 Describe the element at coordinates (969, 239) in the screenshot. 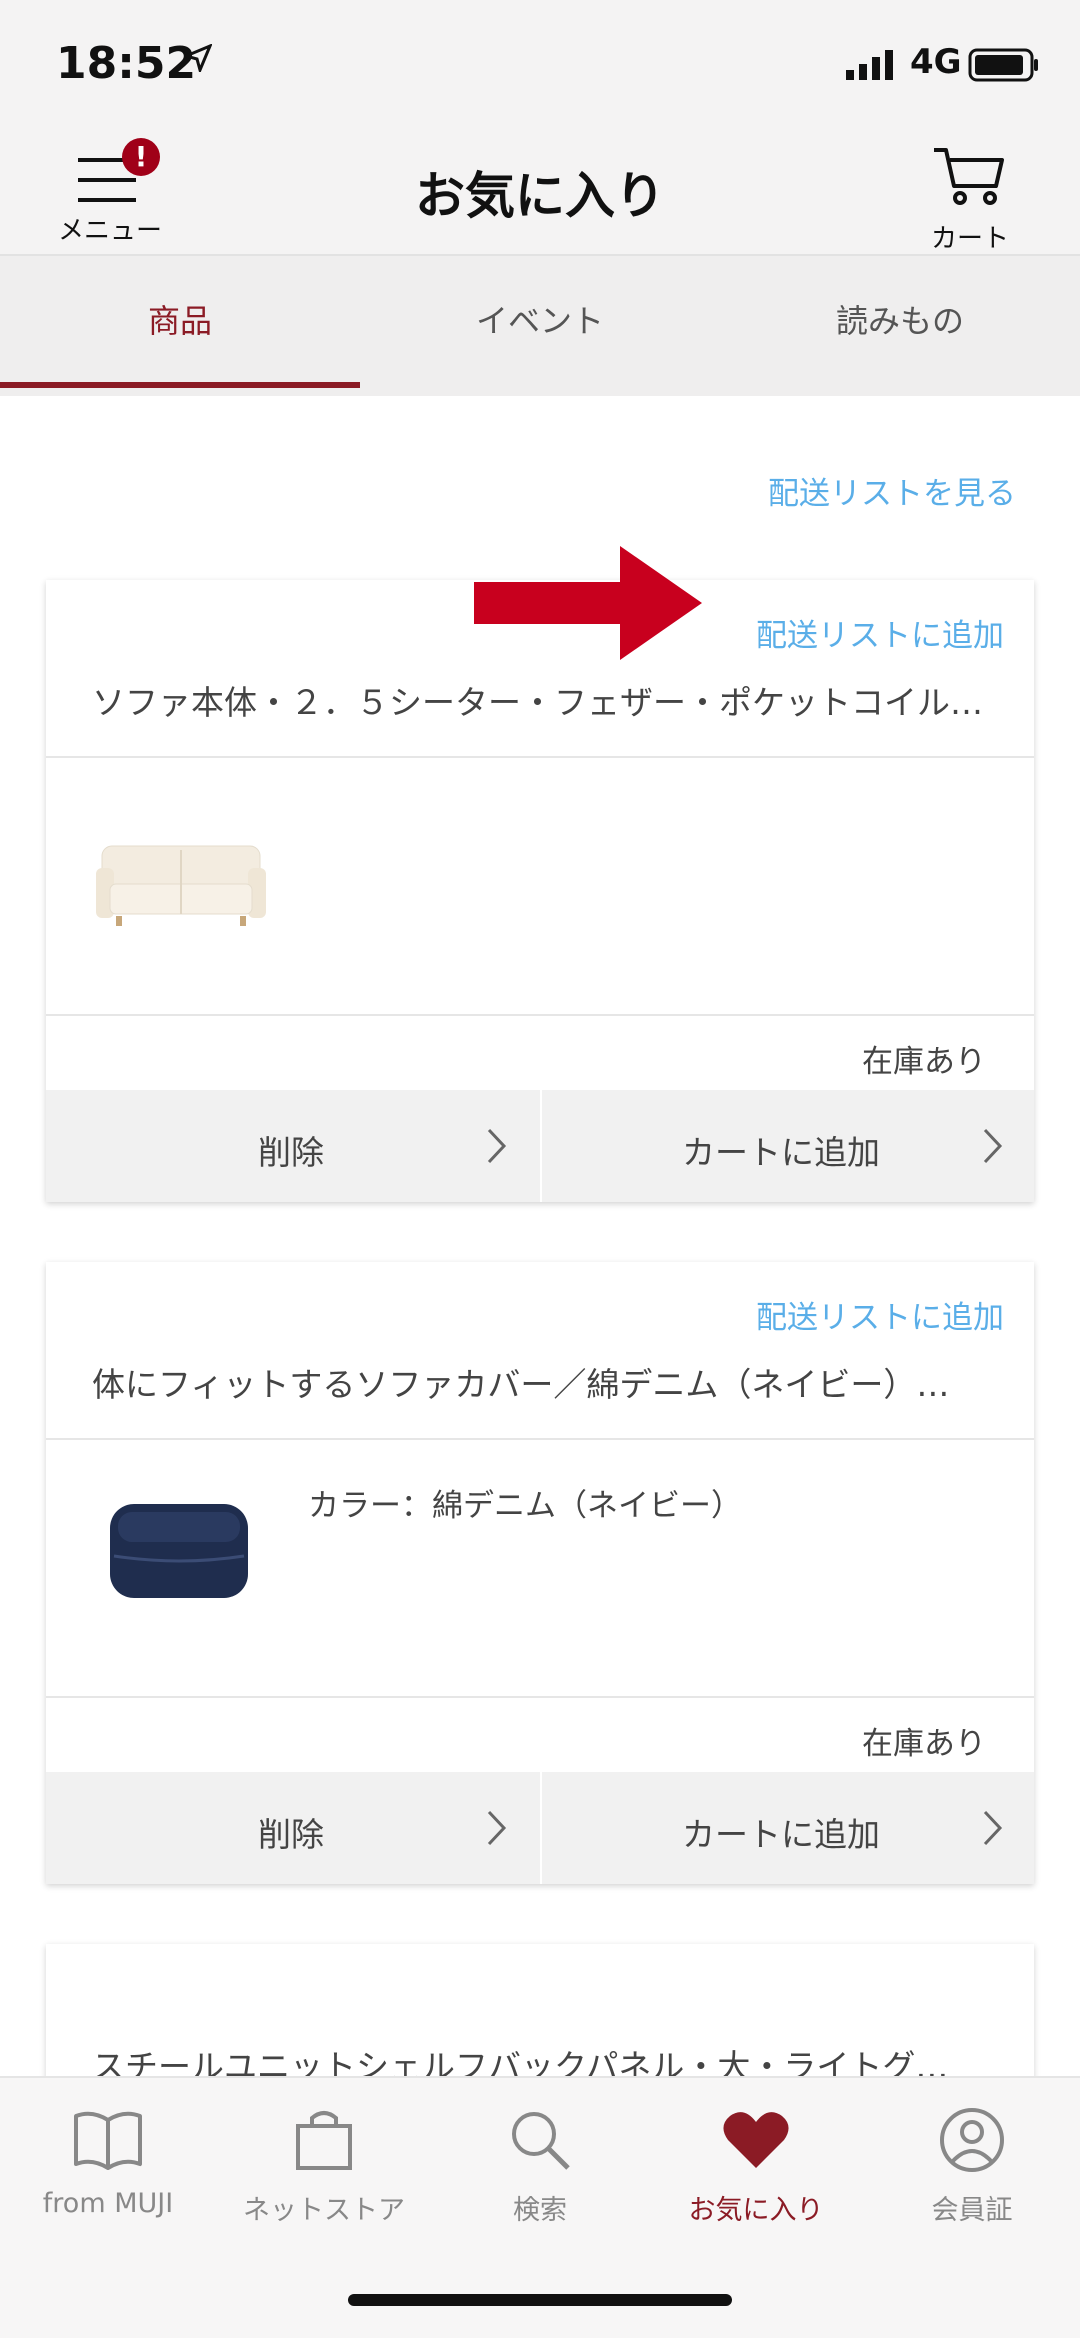

I see `cart-label: カート` at that location.